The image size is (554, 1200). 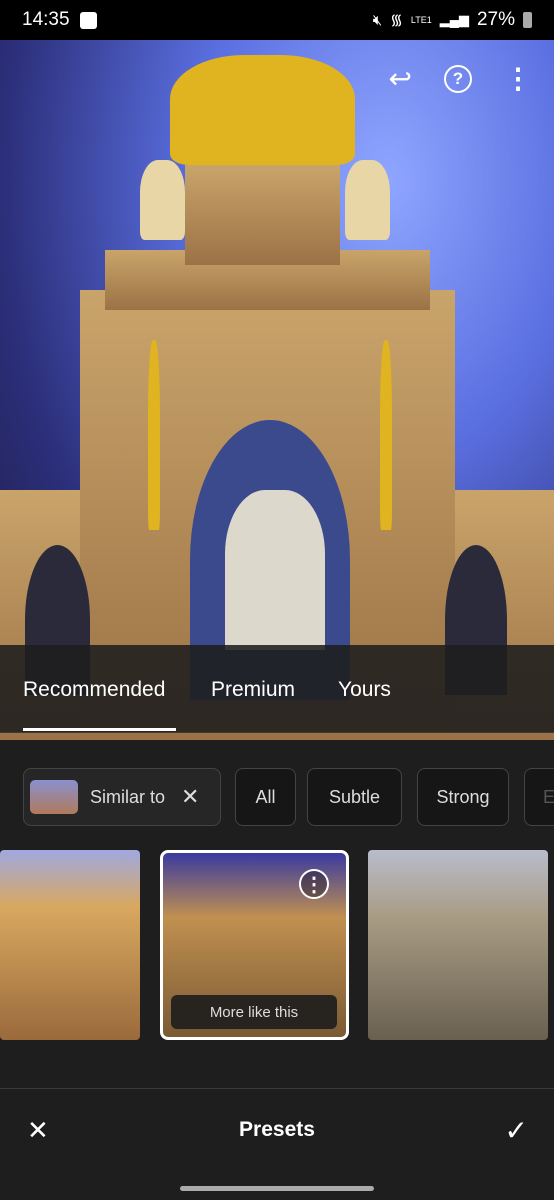 I want to click on bottom-bar: ✕ Presets ✓, so click(x=277, y=1130).